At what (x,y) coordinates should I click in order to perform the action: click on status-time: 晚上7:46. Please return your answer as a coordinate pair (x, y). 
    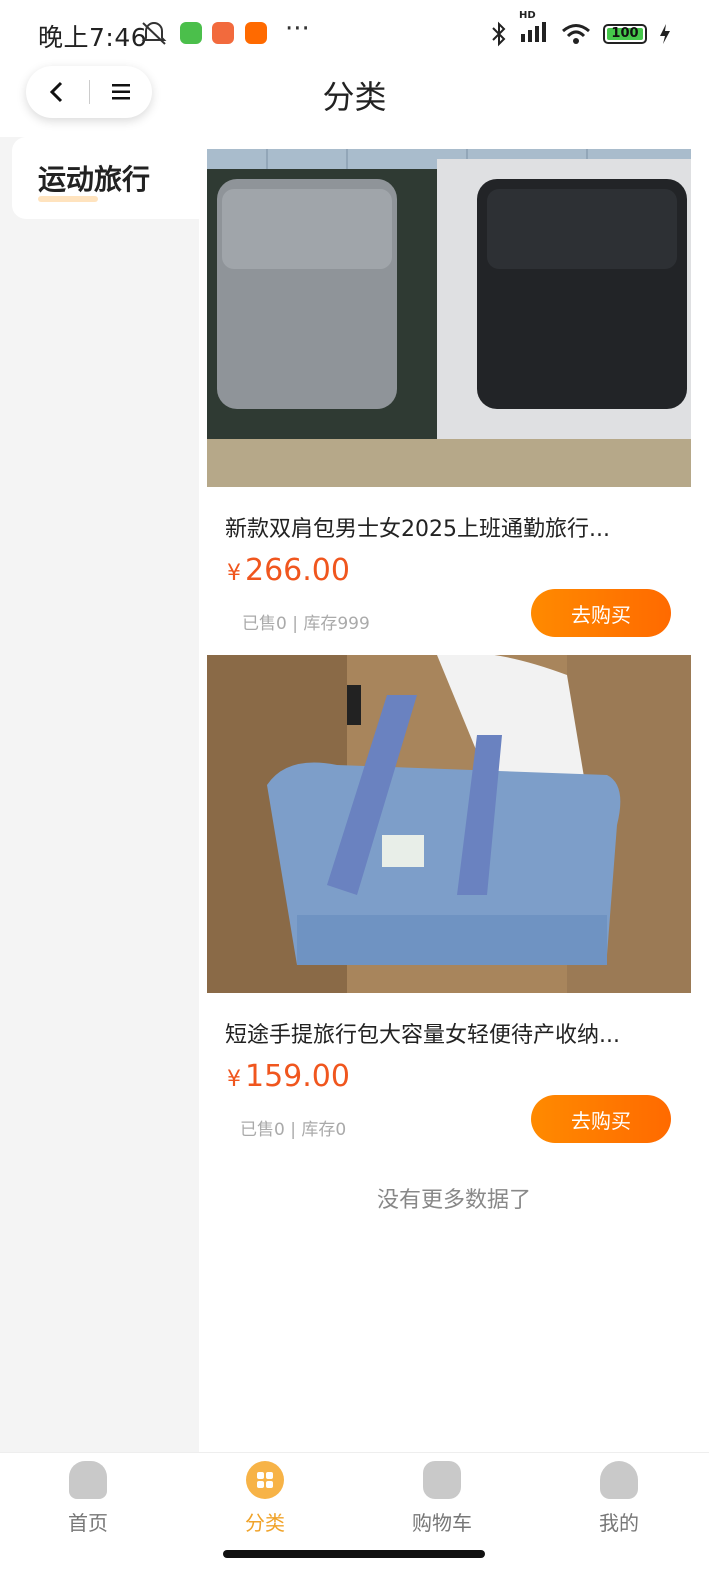
    Looking at the image, I should click on (93, 37).